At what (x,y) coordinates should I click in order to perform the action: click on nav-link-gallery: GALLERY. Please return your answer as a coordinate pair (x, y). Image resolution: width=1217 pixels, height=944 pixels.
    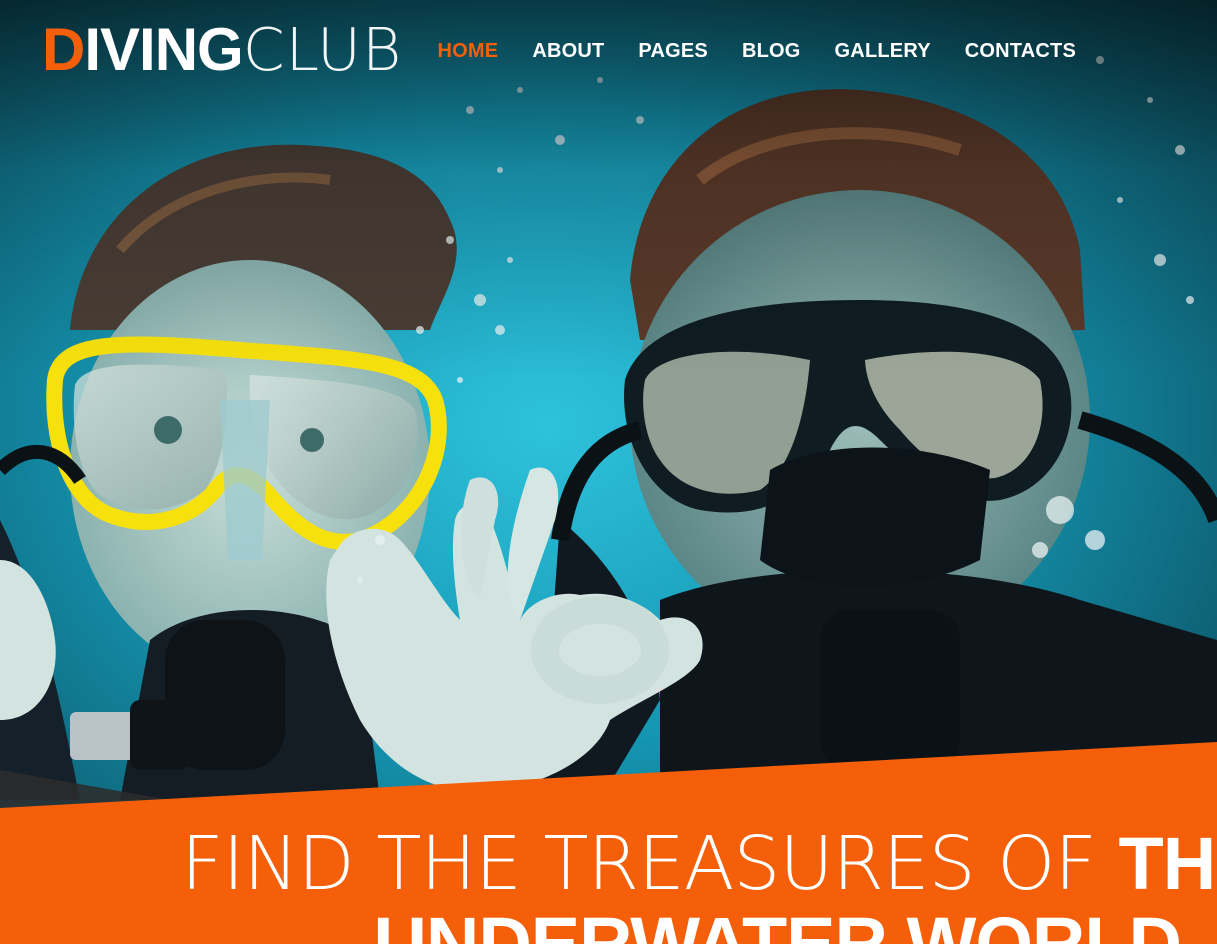
    Looking at the image, I should click on (883, 51).